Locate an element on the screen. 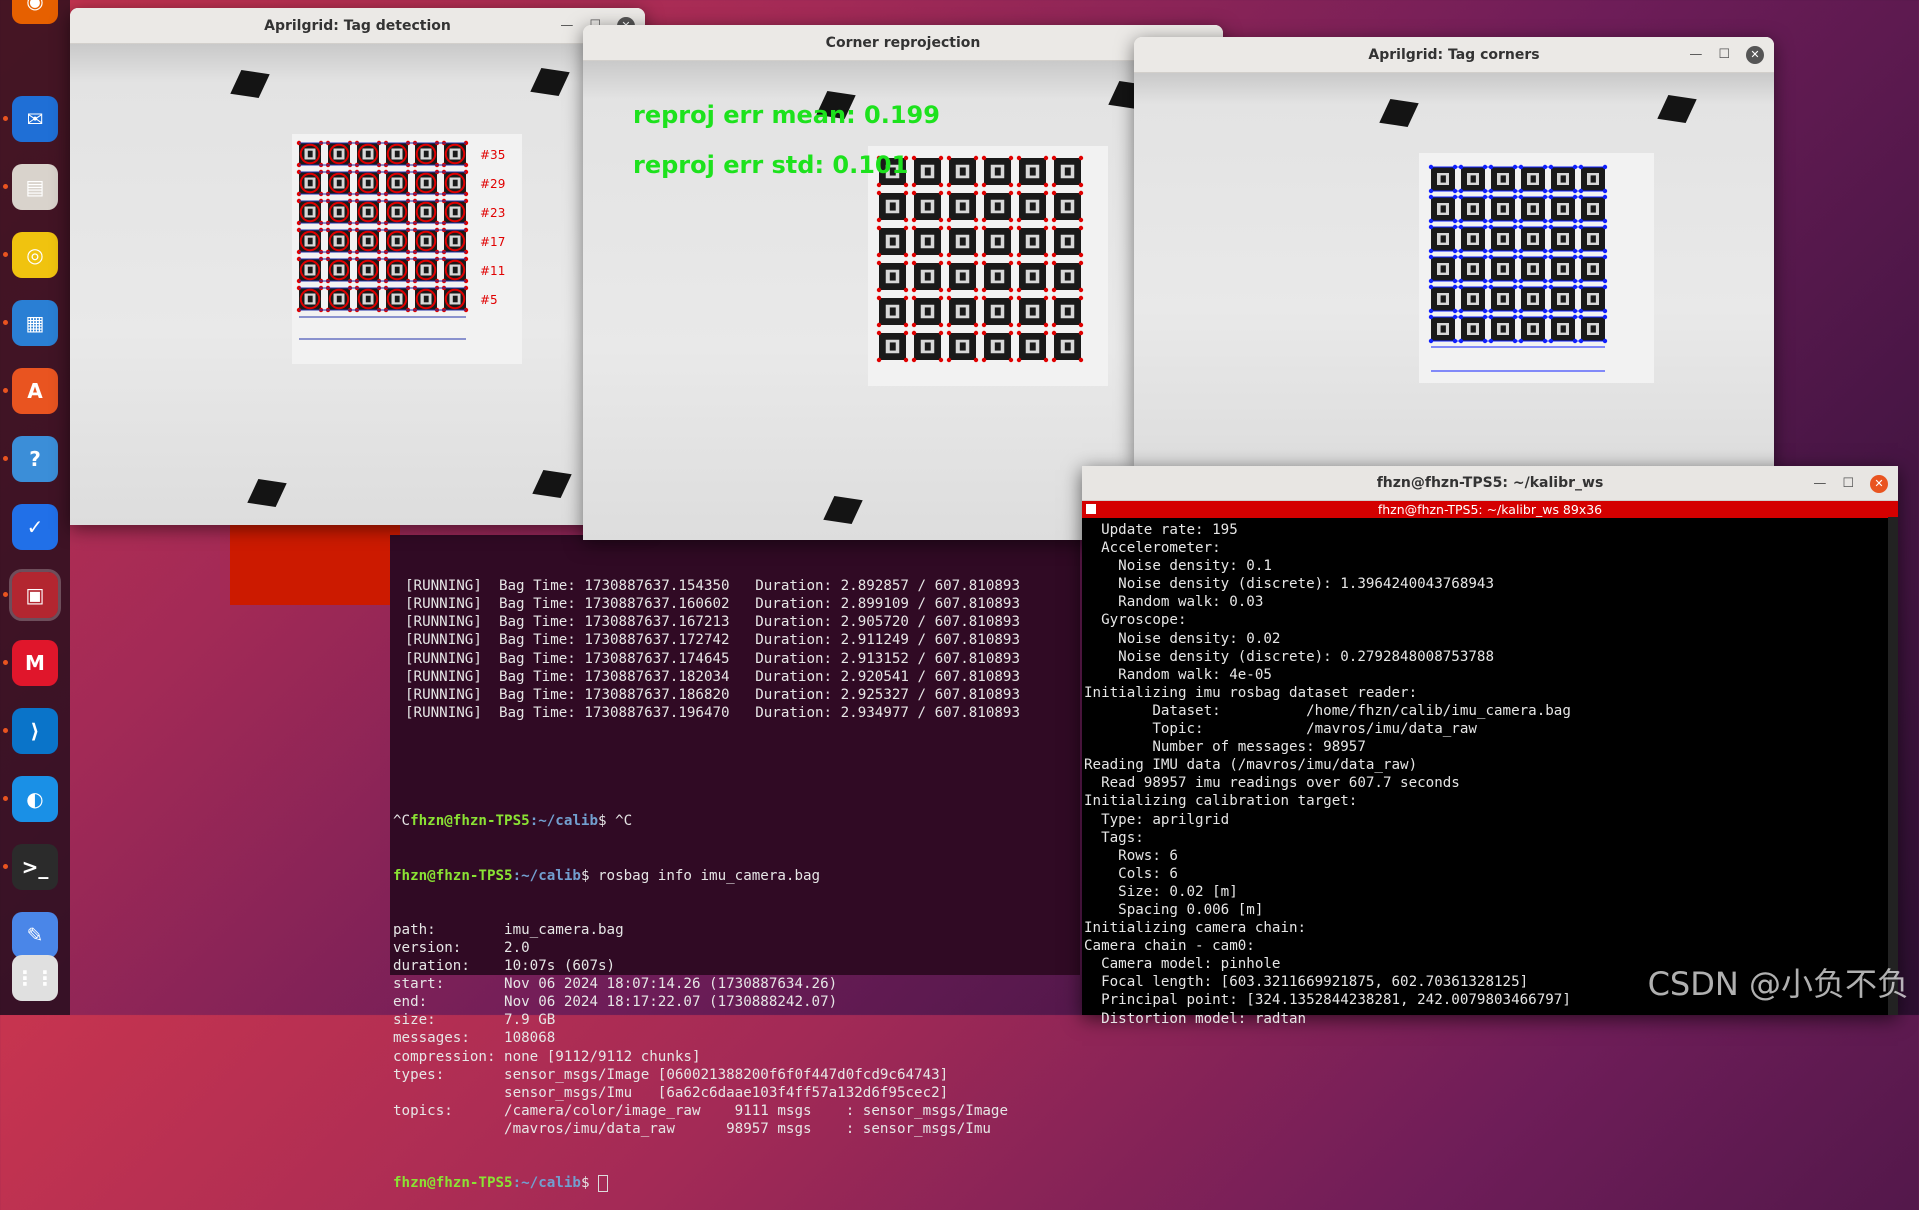 This screenshot has width=1919, height=1210. tag-id-label: #23 is located at coordinates (492, 213).